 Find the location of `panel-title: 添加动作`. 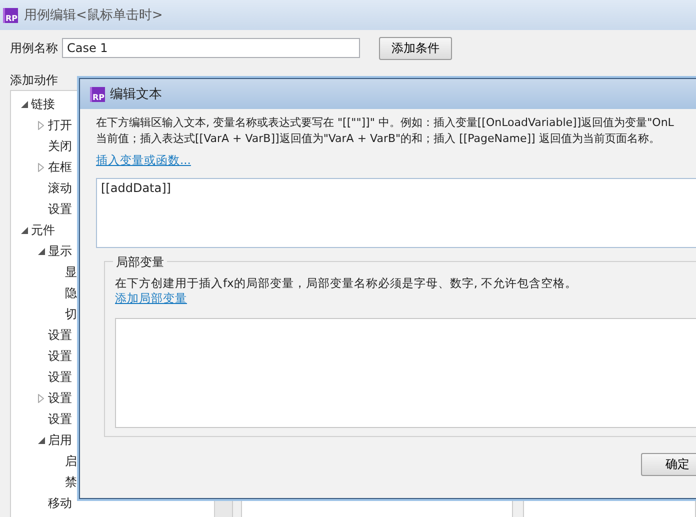

panel-title: 添加动作 is located at coordinates (34, 80).